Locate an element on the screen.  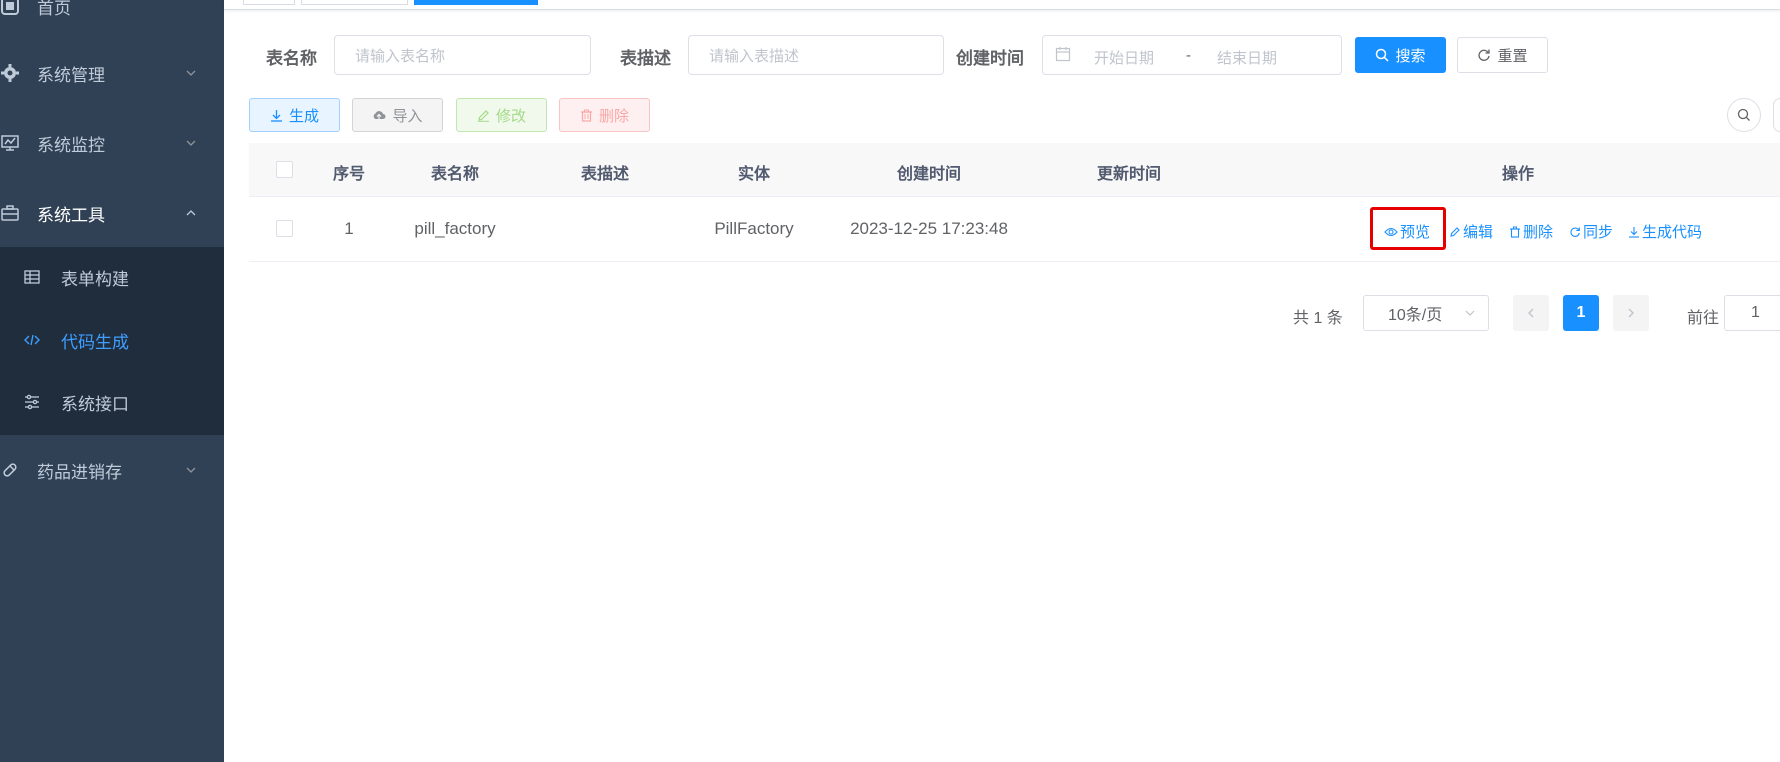
menu-item-pharmacy-inventory: 药品进销存 is located at coordinates (112, 470).